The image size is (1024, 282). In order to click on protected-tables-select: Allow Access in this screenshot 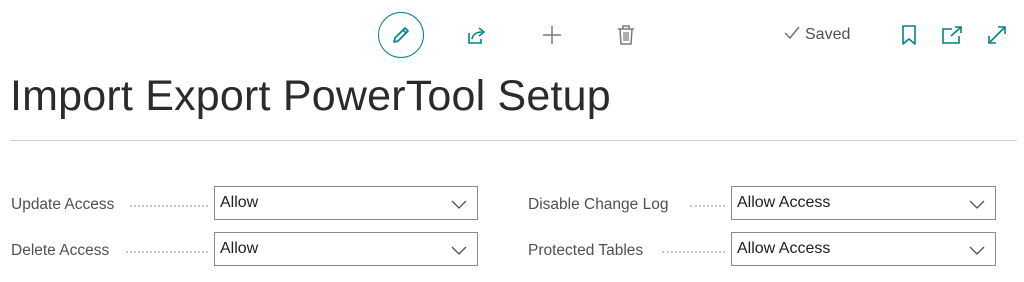, I will do `click(863, 249)`.